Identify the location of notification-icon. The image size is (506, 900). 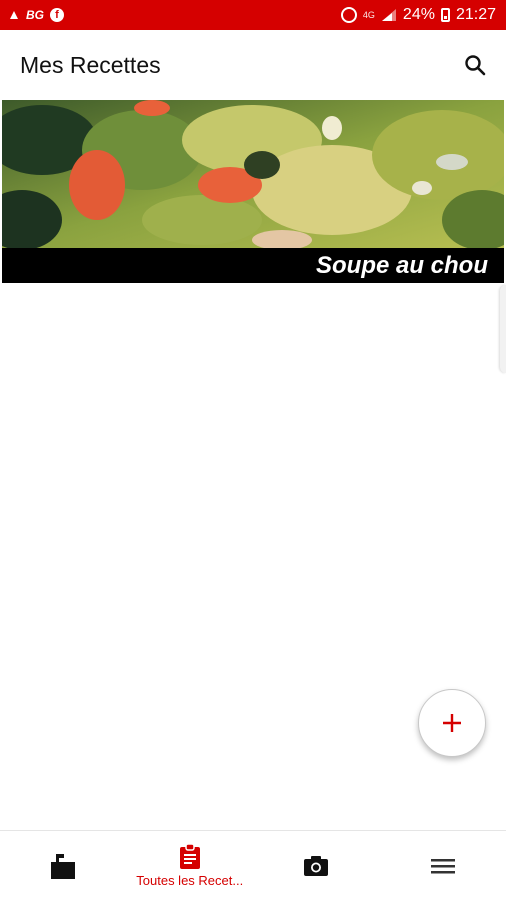
(14, 15).